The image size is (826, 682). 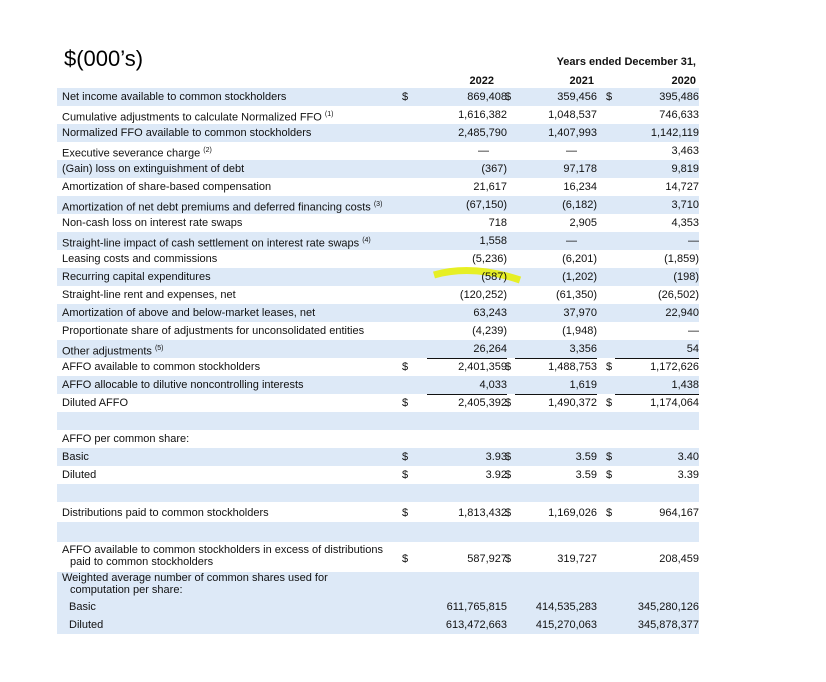 What do you see at coordinates (149, 295) in the screenshot?
I see `row-label: Straight-line rent and expenses, net` at bounding box center [149, 295].